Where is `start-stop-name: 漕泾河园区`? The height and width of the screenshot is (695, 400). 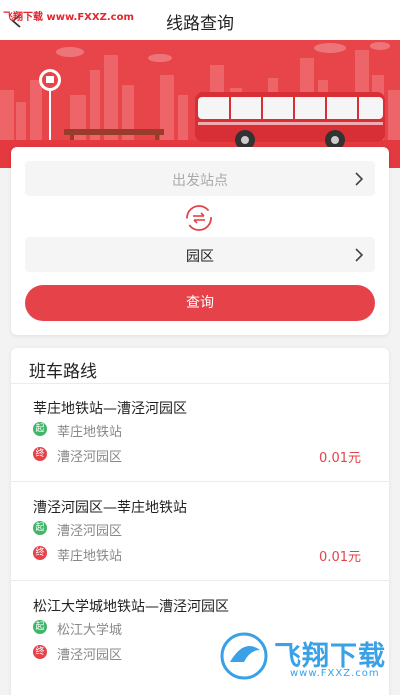
start-stop-name: 漕泾河园区 is located at coordinates (90, 531).